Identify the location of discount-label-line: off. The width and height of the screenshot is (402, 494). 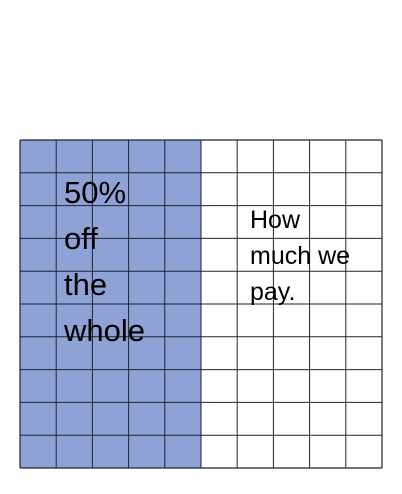
(81, 238).